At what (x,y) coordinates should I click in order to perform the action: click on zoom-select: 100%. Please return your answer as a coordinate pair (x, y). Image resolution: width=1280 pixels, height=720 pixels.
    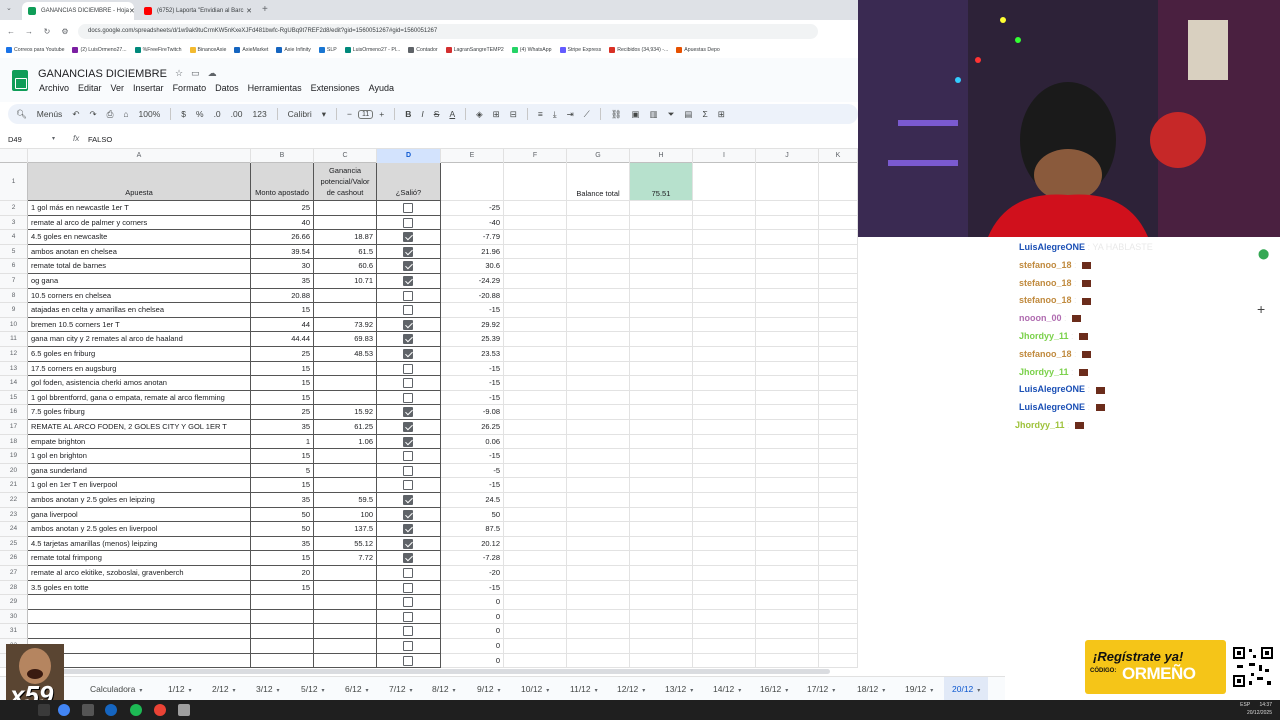
    Looking at the image, I should click on (150, 114).